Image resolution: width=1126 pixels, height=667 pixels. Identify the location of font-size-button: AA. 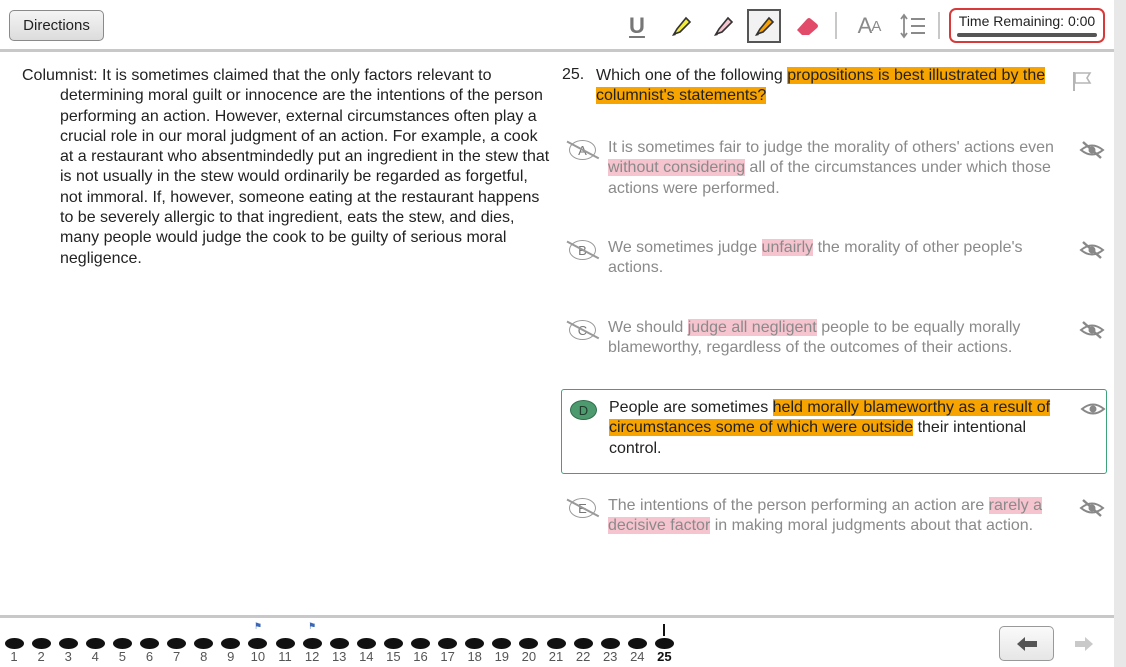
(869, 26).